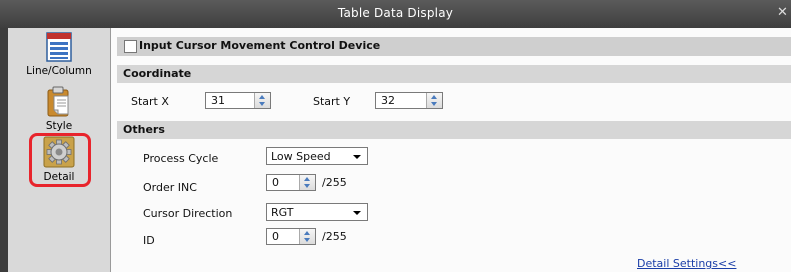 This screenshot has width=791, height=272. Describe the element at coordinates (130, 46) in the screenshot. I see `input-cursor-checkbox` at that location.